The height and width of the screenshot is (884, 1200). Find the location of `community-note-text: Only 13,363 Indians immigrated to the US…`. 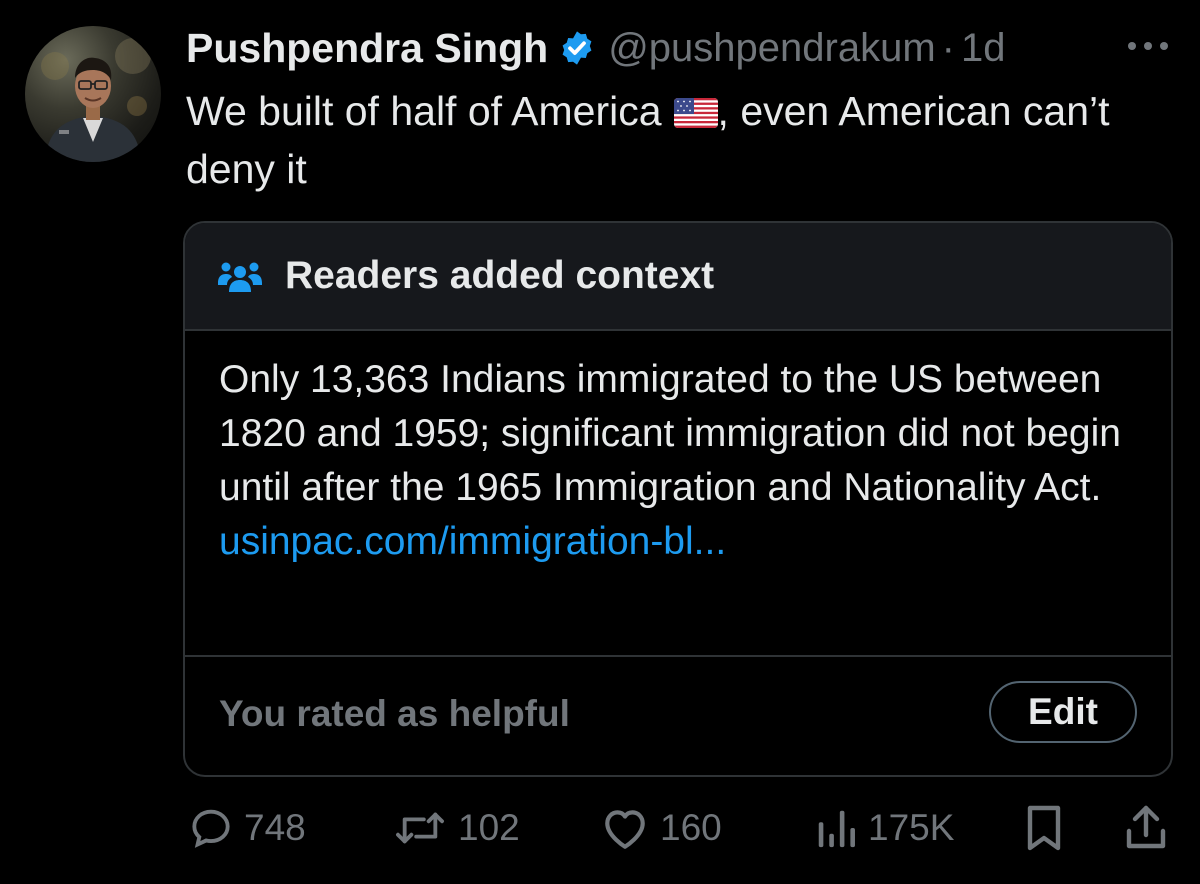

community-note-text: Only 13,363 Indians immigrated to the US… is located at coordinates (670, 433).